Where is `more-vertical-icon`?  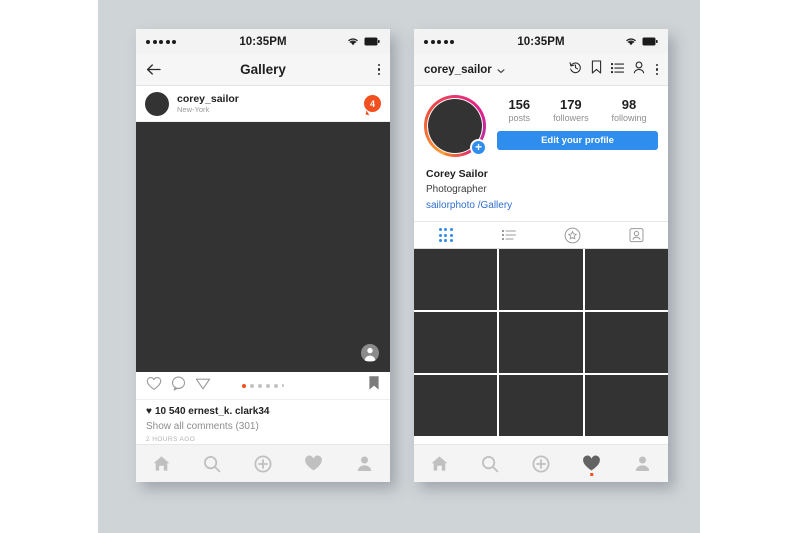
more-vertical-icon is located at coordinates (656, 69).